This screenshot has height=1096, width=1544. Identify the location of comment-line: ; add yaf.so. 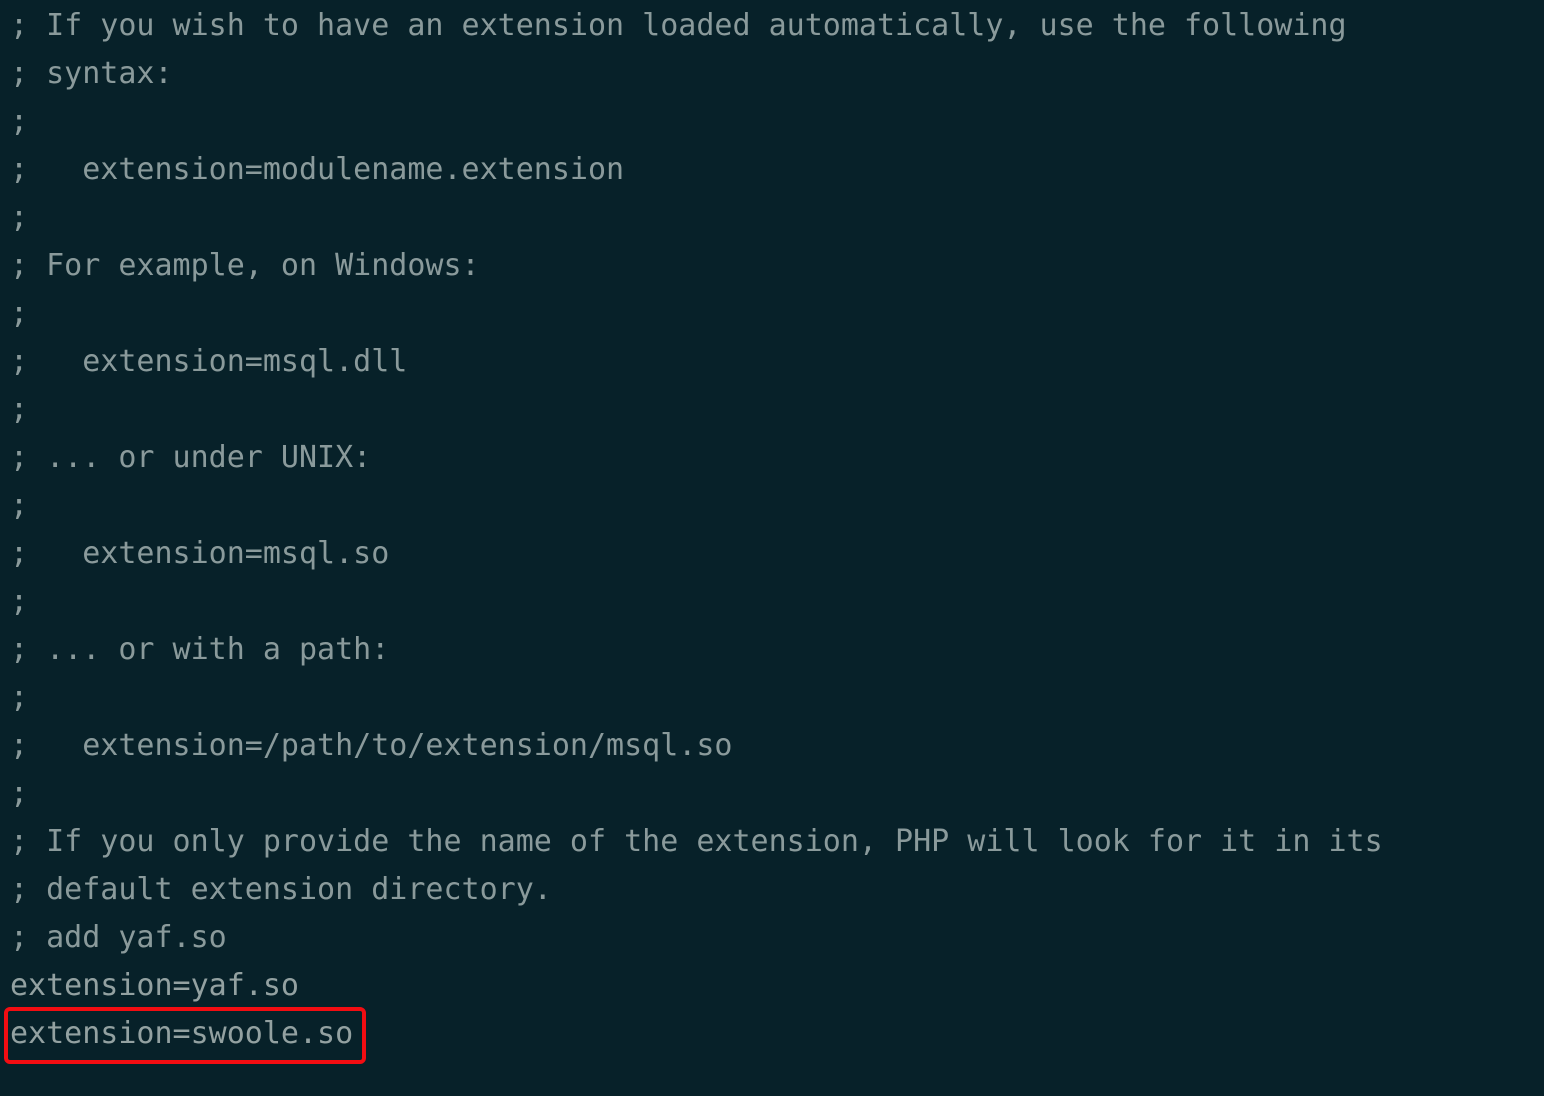
(118, 937).